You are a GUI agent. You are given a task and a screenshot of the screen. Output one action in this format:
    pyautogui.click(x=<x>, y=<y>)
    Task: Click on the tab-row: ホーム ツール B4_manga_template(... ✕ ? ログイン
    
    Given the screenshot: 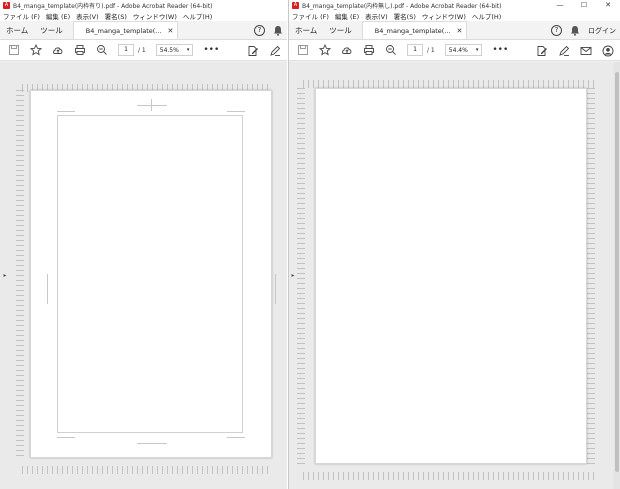 What is the action you would take?
    pyautogui.click(x=454, y=30)
    